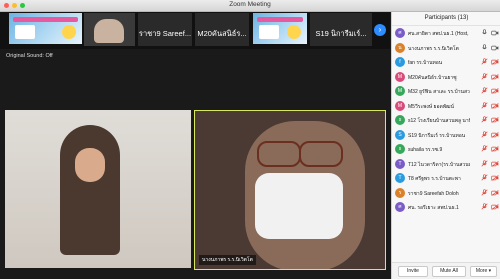 This screenshot has height=279, width=500. I want to click on avatar: ร, so click(400, 192).